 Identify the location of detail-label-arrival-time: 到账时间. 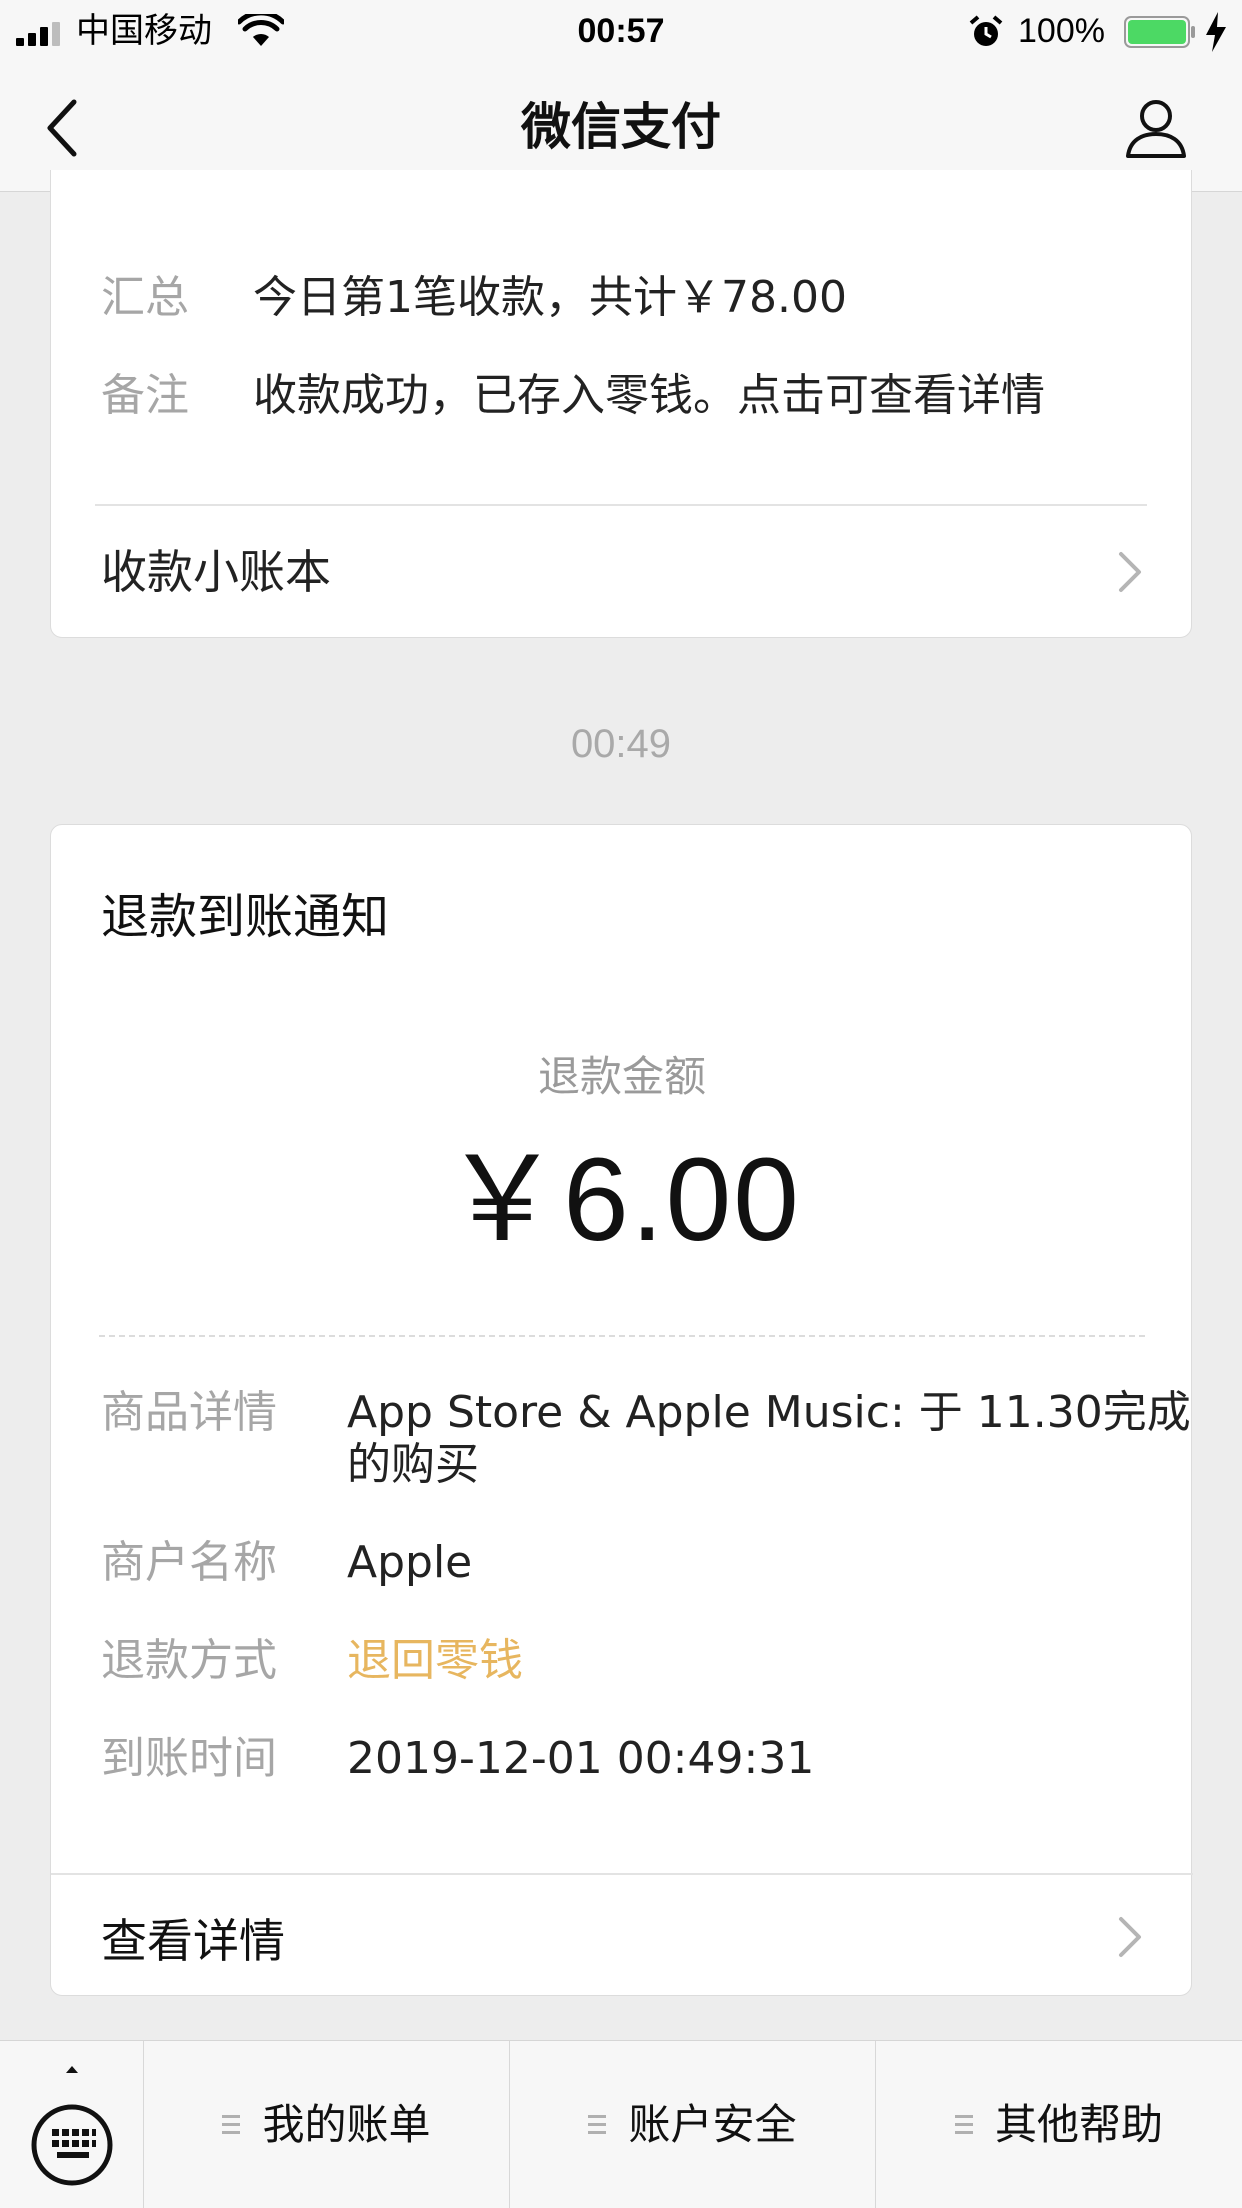
(189, 1758).